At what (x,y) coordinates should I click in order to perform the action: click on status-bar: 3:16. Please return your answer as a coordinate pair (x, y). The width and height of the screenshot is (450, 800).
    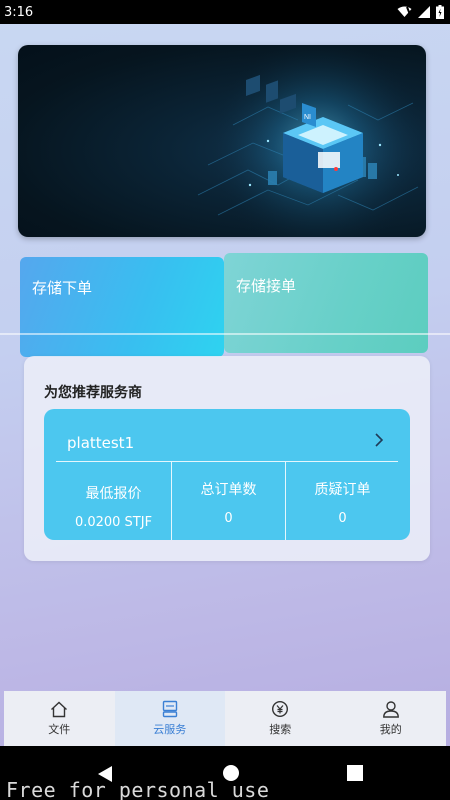
    Looking at the image, I should click on (225, 12).